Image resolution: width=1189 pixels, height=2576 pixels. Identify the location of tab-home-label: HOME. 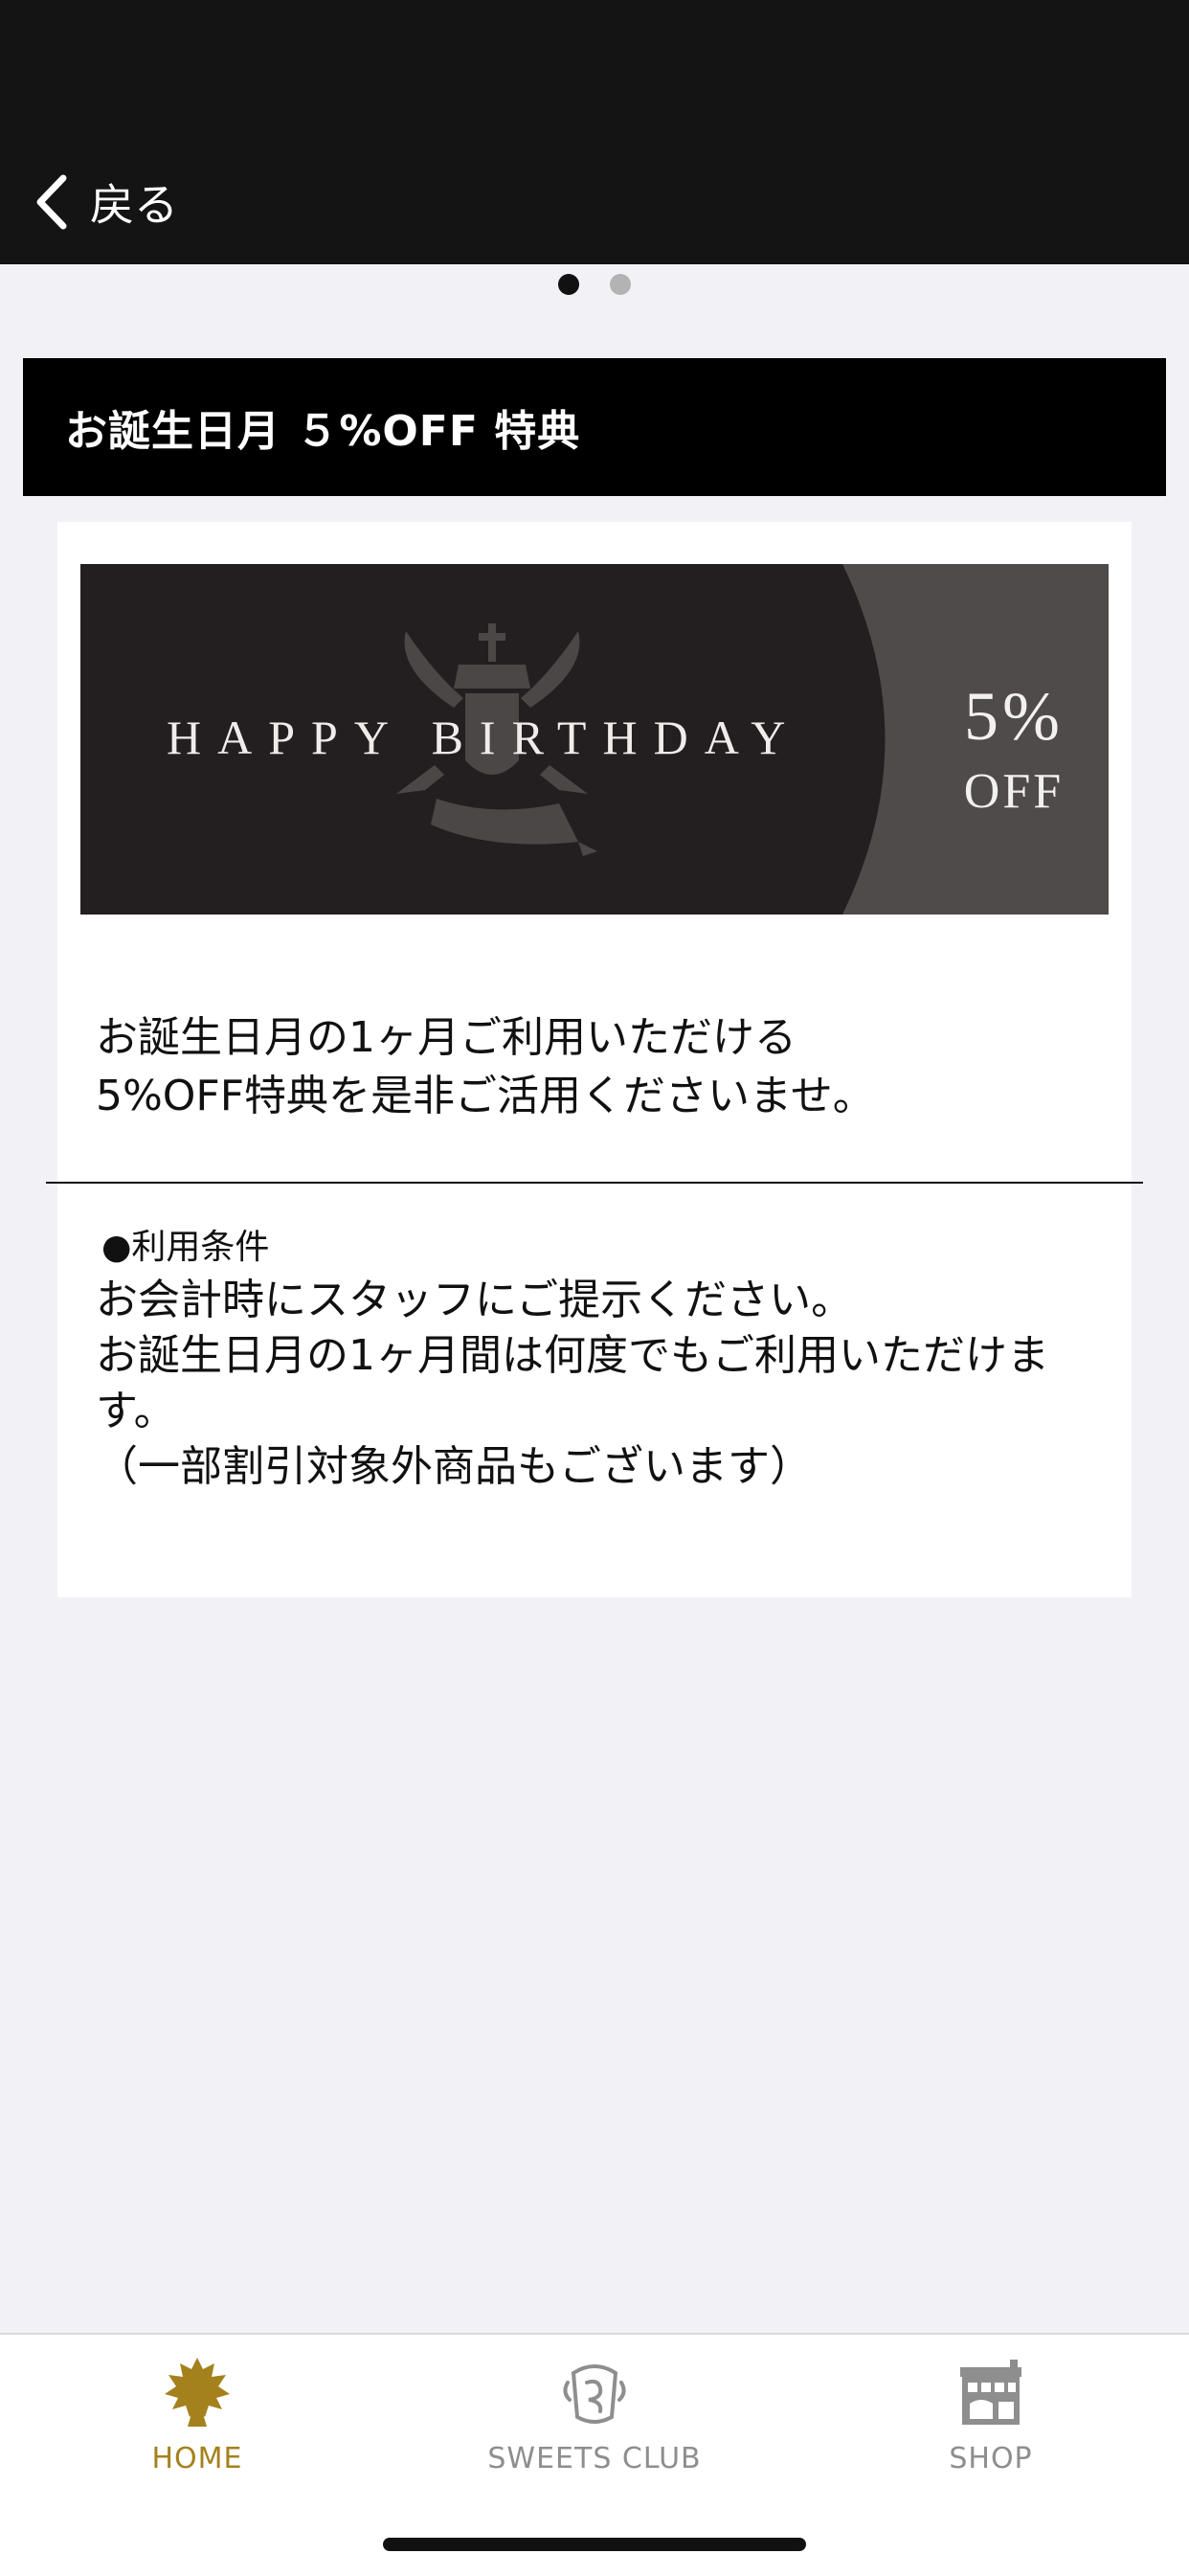
(197, 2458).